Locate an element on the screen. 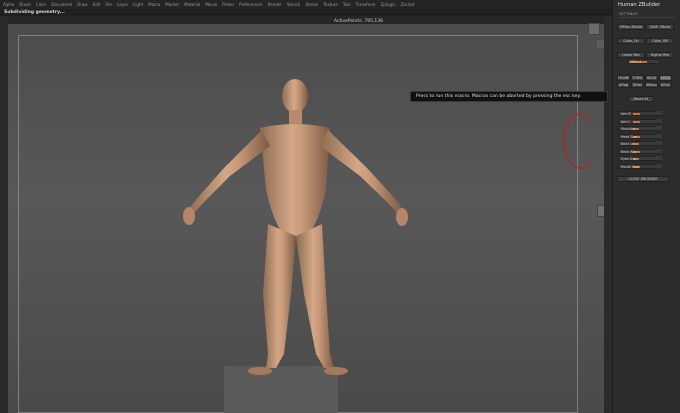 Image resolution: width=680 pixels, height=413 pixels. figure-hand-left is located at coordinates (189, 216).